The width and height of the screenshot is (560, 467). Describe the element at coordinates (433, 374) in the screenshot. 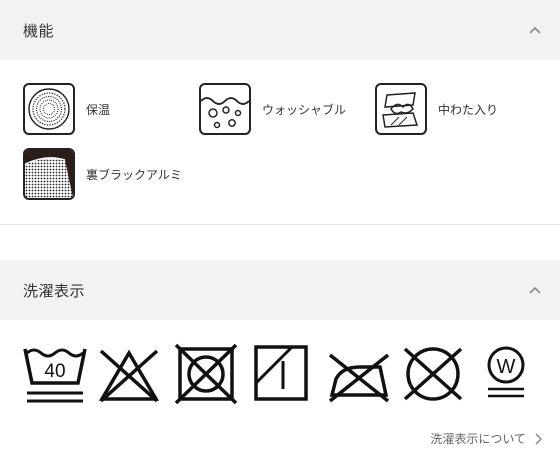

I see `no-dry-clean-icon` at that location.